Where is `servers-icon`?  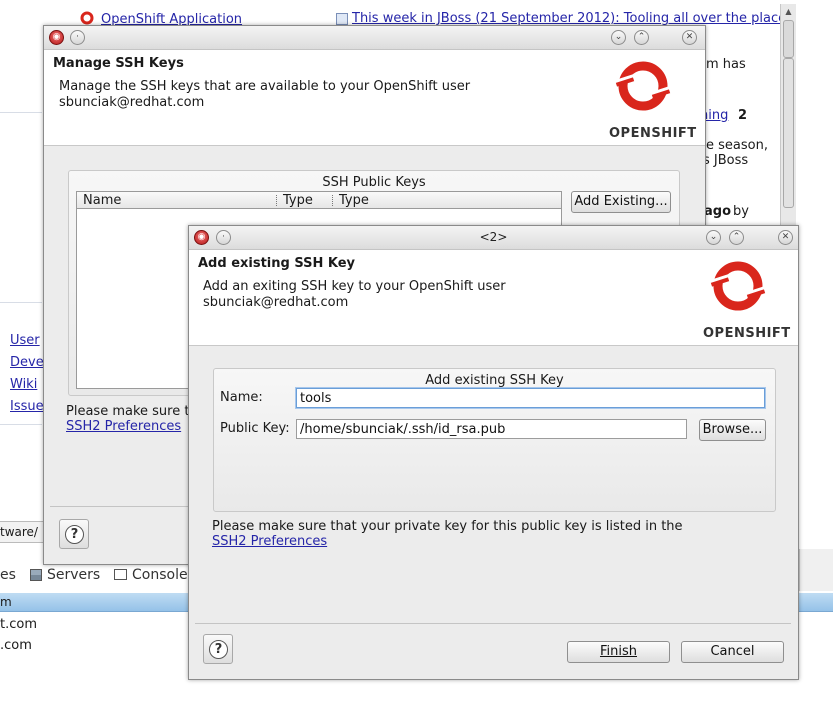
servers-icon is located at coordinates (36, 575).